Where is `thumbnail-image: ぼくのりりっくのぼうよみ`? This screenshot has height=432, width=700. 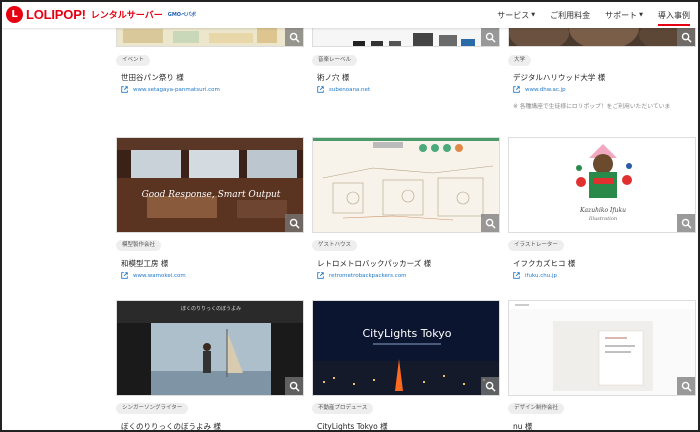
thumbnail-image: ぼくのりりっくのぼうよみ is located at coordinates (210, 348).